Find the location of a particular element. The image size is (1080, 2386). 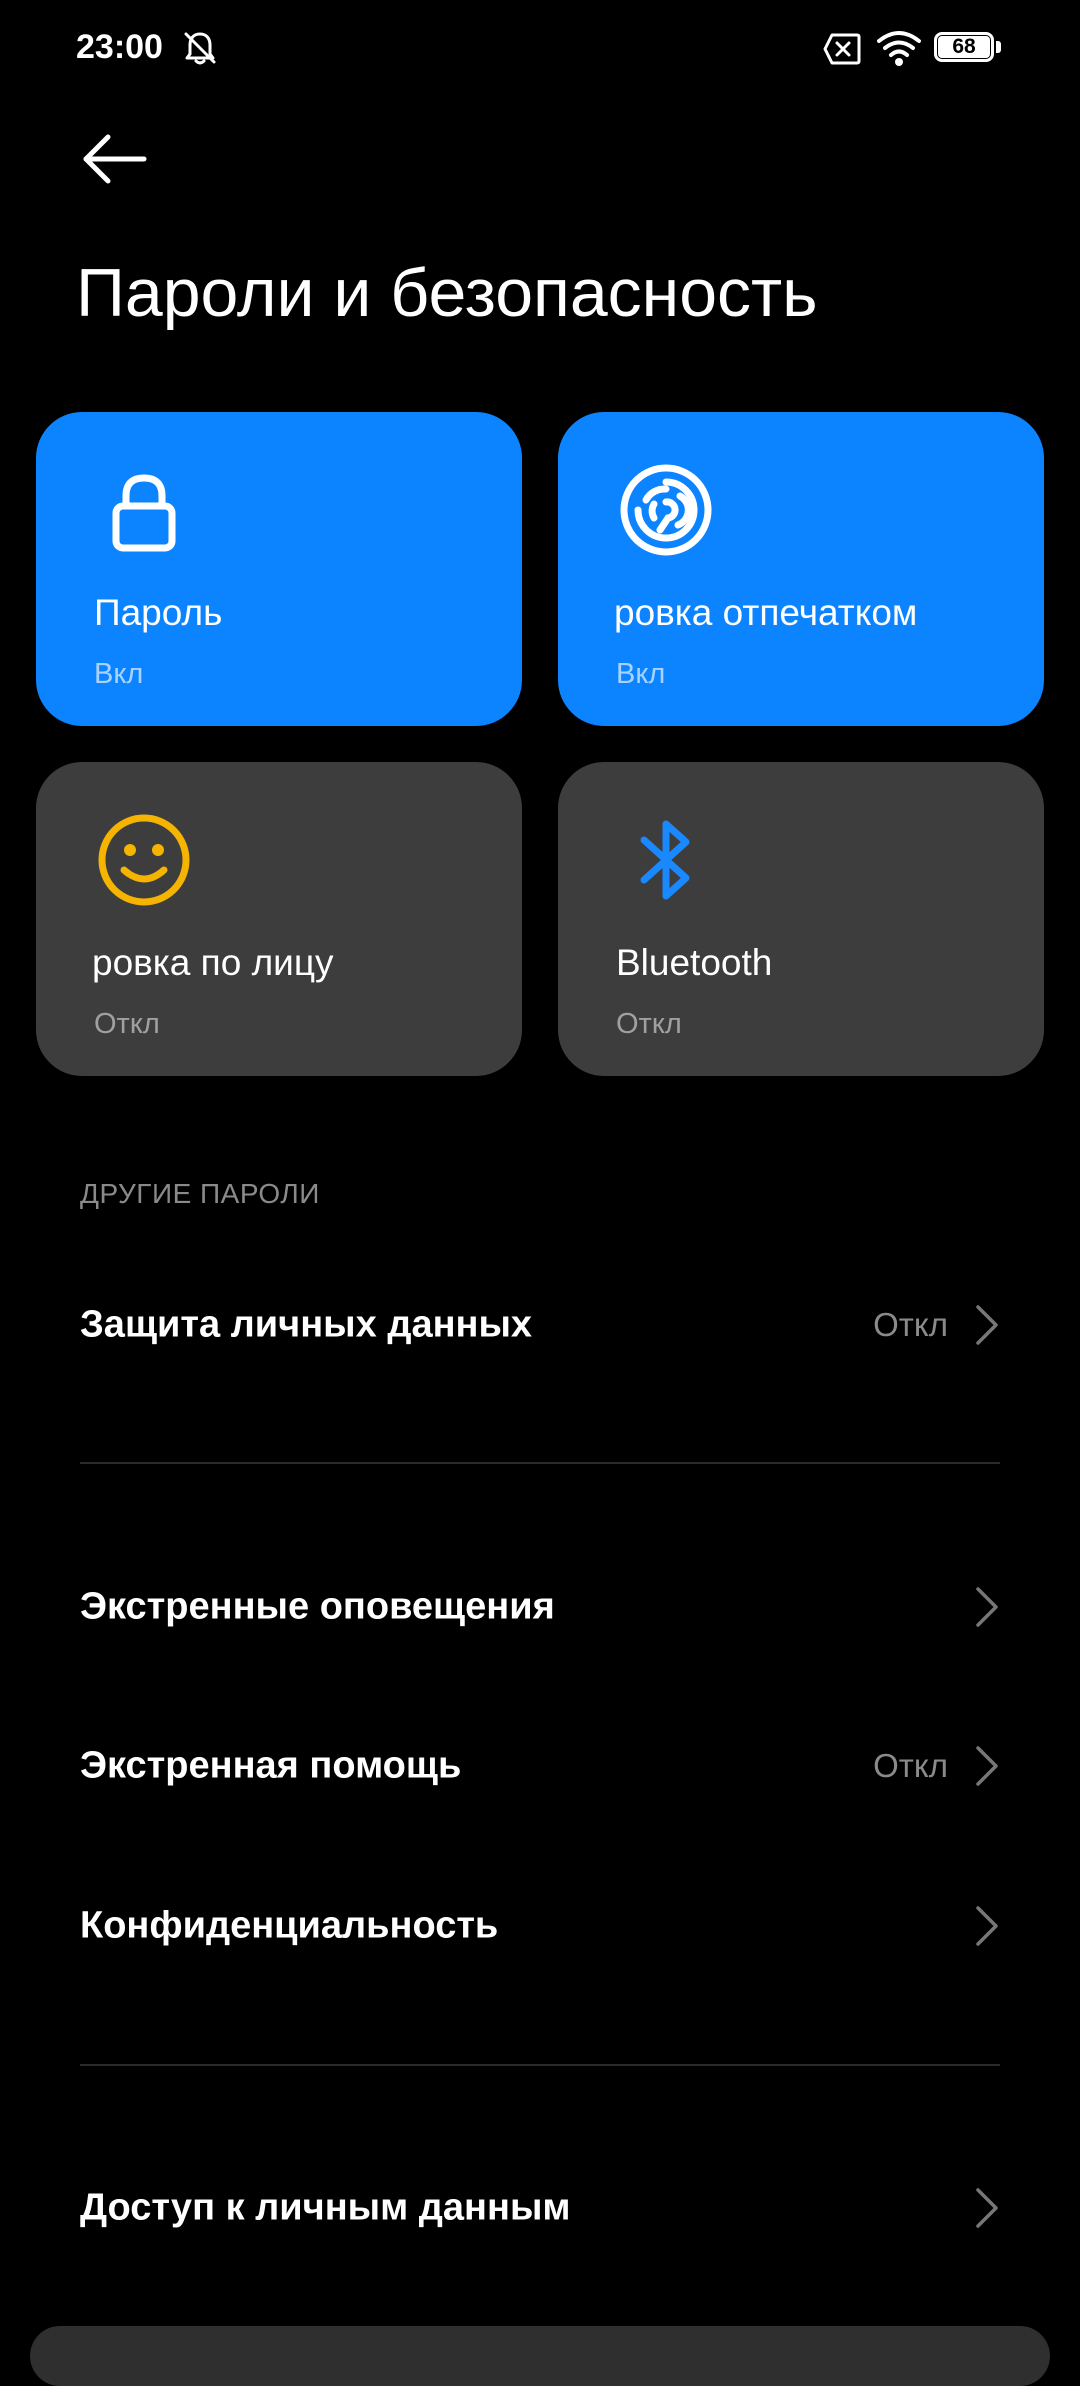

section-header: ДРУГИЕ ПАРОЛИ is located at coordinates (200, 1193).